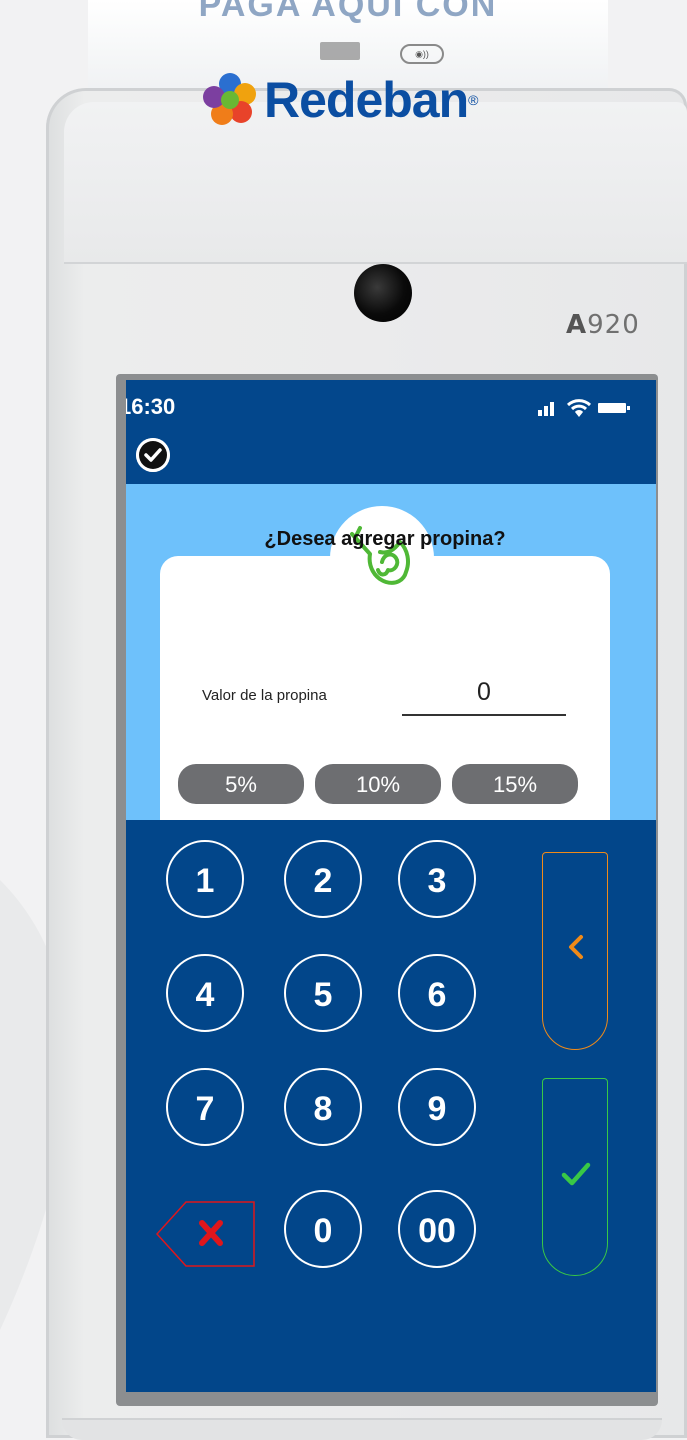 The image size is (687, 1440). Describe the element at coordinates (205, 879) in the screenshot. I see `key-1: 1` at that location.